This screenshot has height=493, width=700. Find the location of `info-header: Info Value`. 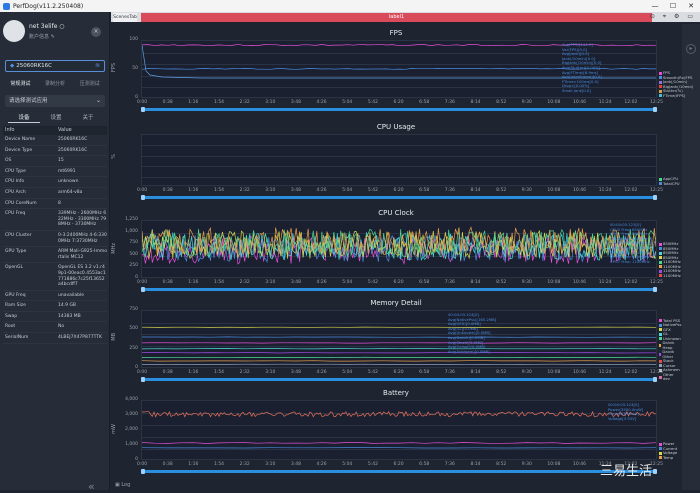

info-header: Info Value is located at coordinates (55, 130).